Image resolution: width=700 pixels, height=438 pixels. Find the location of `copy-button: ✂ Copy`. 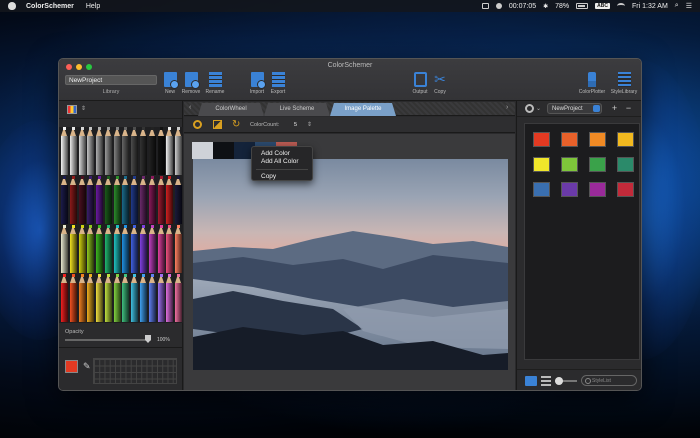

copy-button: ✂ Copy is located at coordinates (440, 84).